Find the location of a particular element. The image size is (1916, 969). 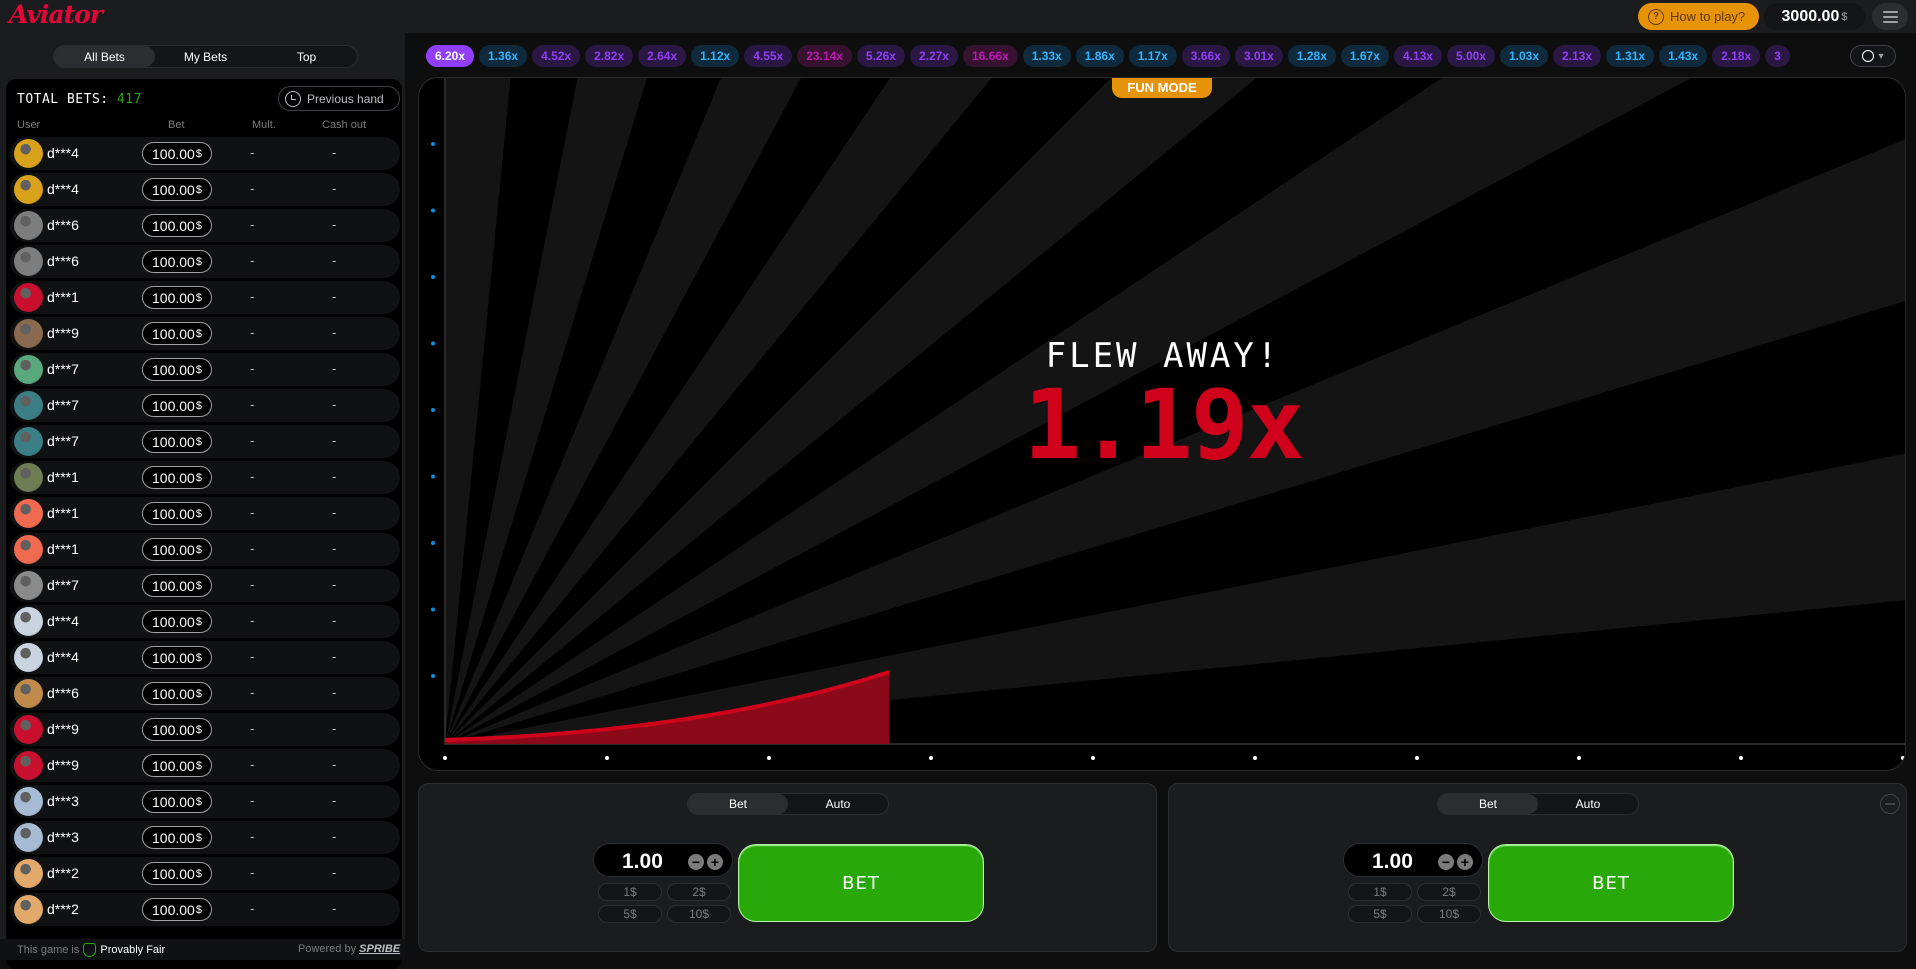

history-multiplier: 1.28x is located at coordinates (1311, 56).